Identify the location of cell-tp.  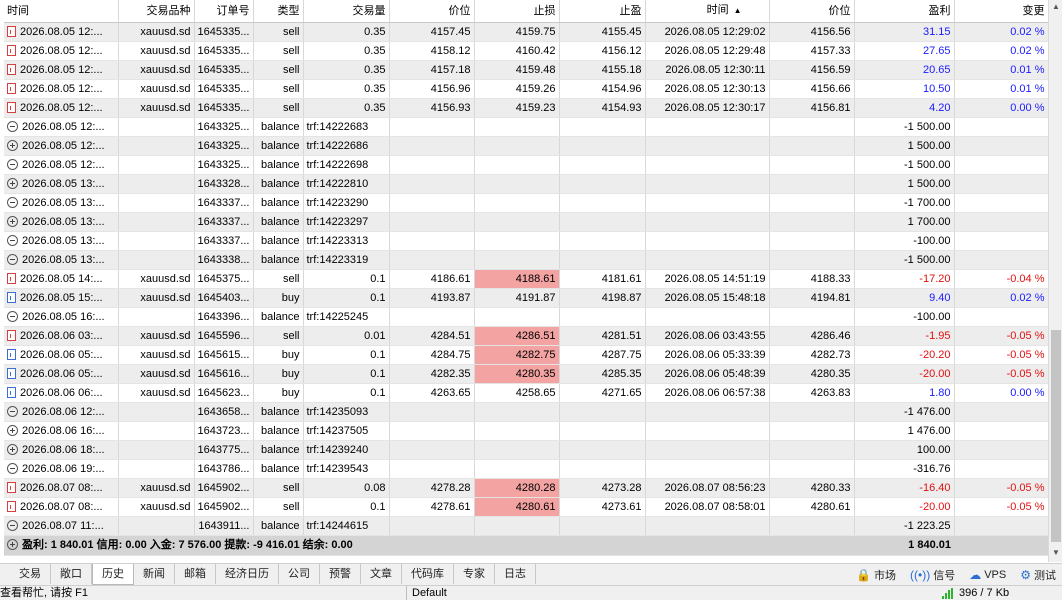
(602, 431).